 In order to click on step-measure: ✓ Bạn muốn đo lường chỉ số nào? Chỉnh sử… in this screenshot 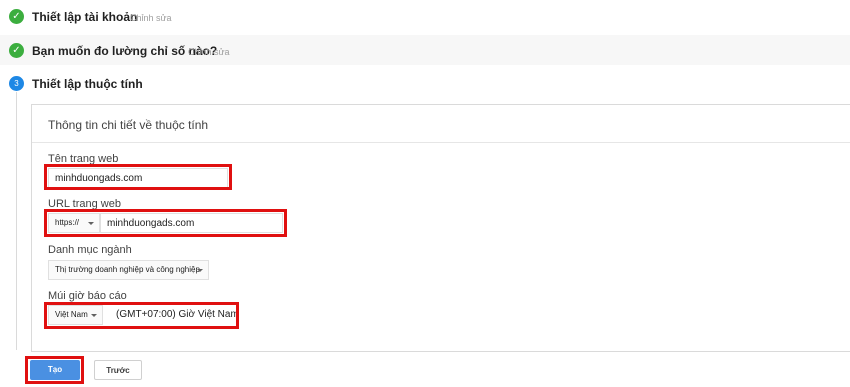, I will do `click(425, 50)`.